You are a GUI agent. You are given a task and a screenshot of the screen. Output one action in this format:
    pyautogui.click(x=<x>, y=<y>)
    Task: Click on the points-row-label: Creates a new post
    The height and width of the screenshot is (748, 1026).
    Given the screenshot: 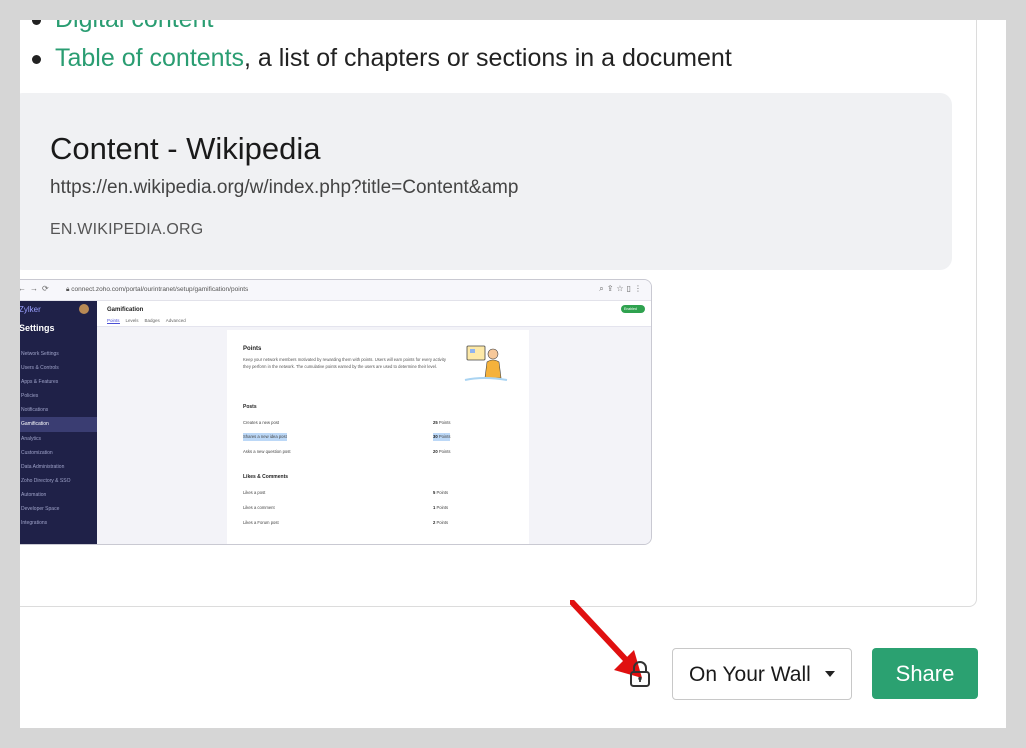 What is the action you would take?
    pyautogui.click(x=261, y=422)
    